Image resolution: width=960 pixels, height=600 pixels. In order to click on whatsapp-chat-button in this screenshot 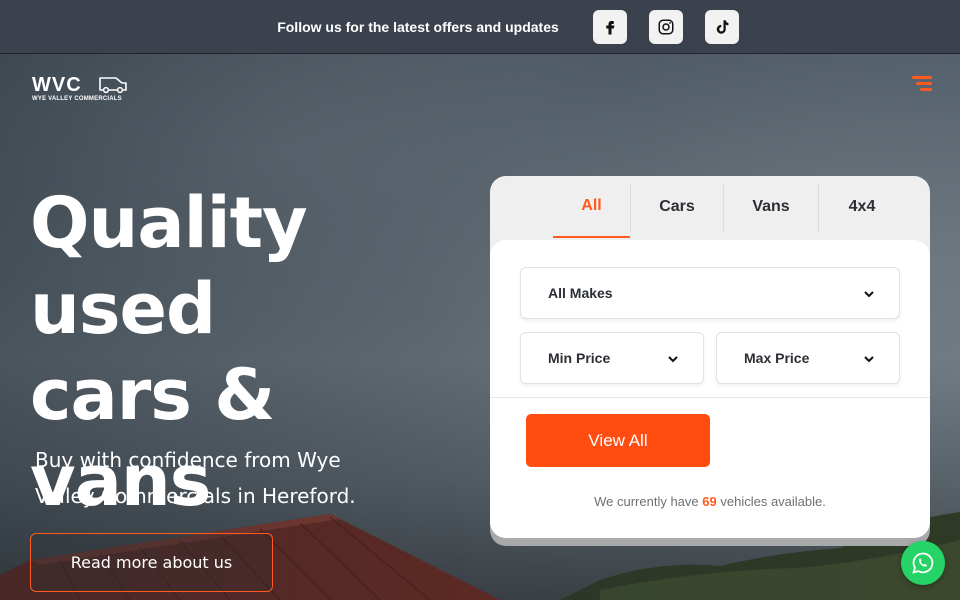, I will do `click(923, 563)`.